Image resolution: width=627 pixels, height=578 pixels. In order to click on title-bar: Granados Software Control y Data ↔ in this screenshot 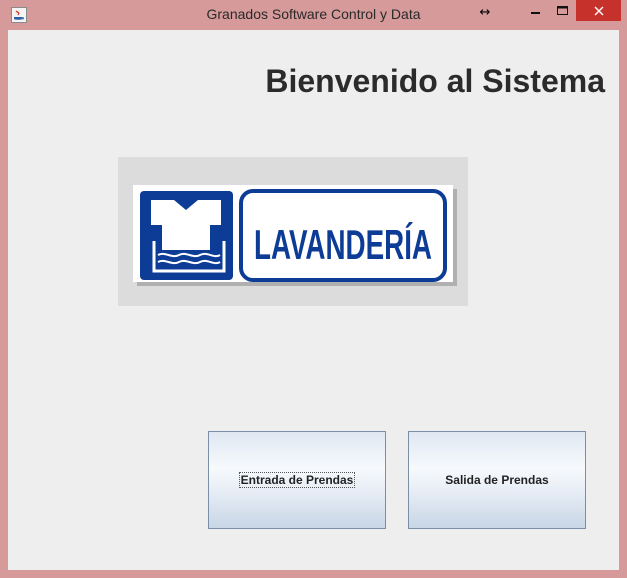, I will do `click(313, 15)`.